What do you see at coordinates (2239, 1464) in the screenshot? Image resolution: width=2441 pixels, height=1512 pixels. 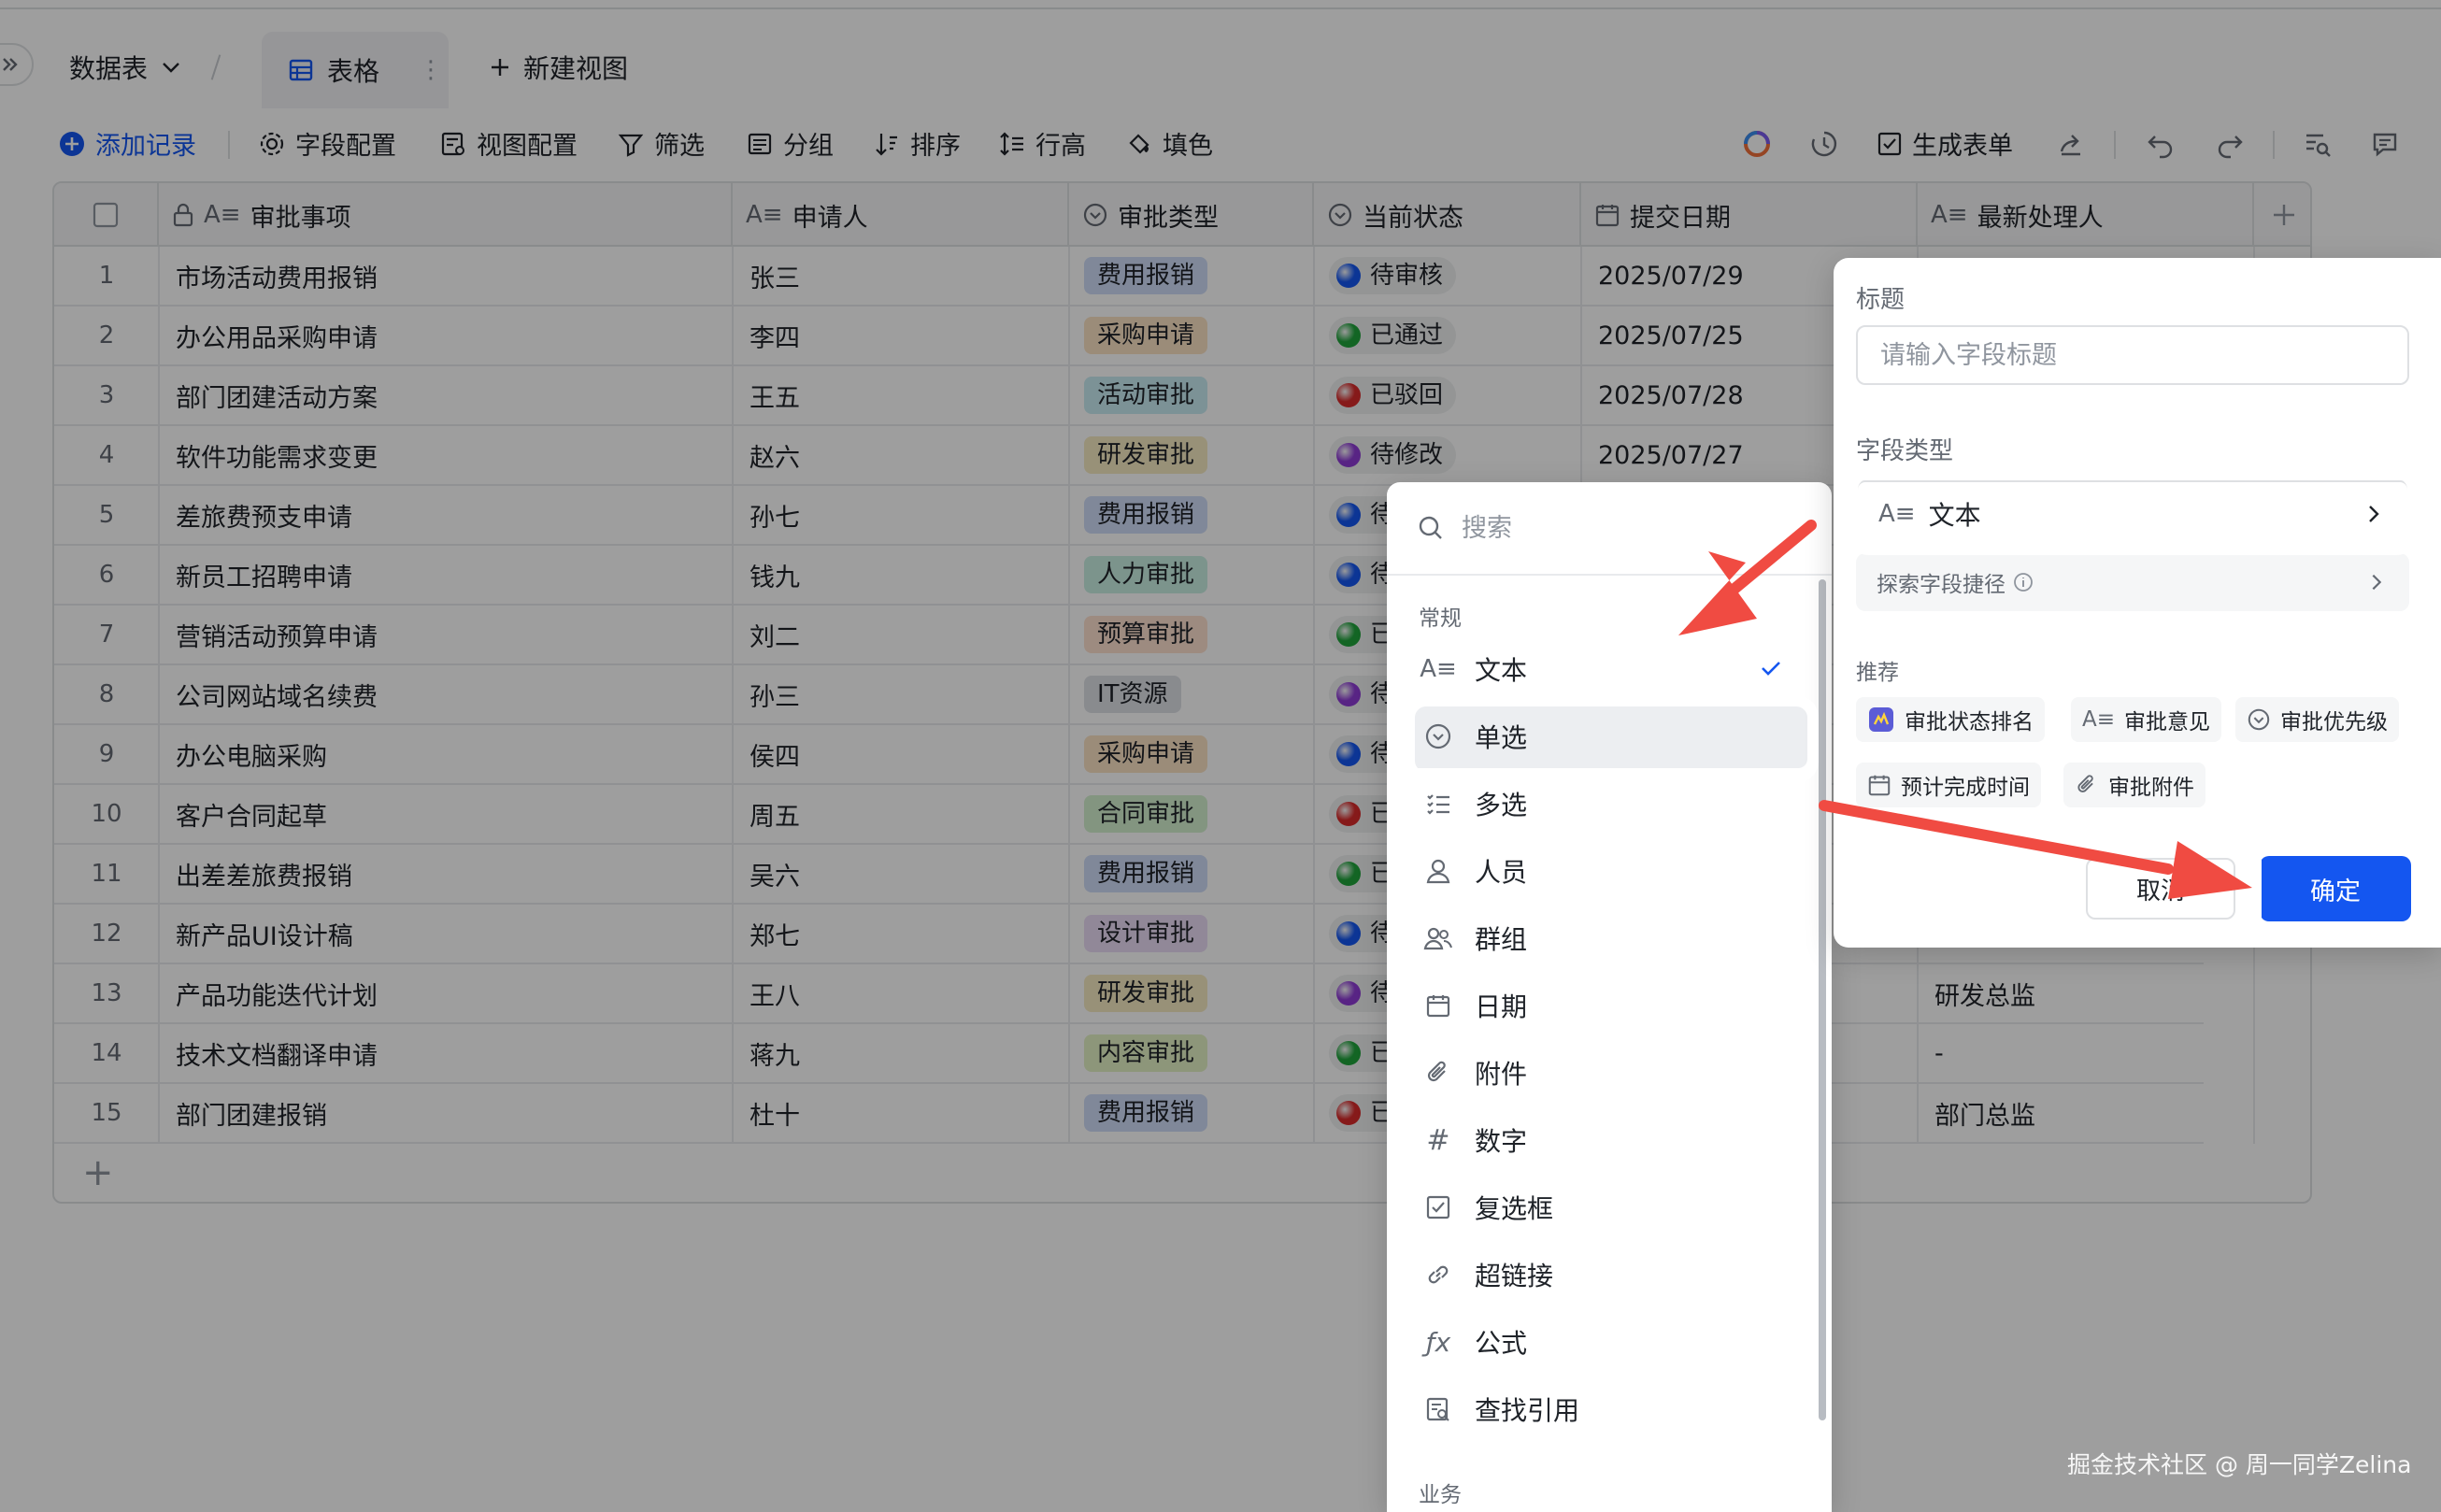 I see `watermark: 掘金技术社区 @ 周一同学Zelina` at bounding box center [2239, 1464].